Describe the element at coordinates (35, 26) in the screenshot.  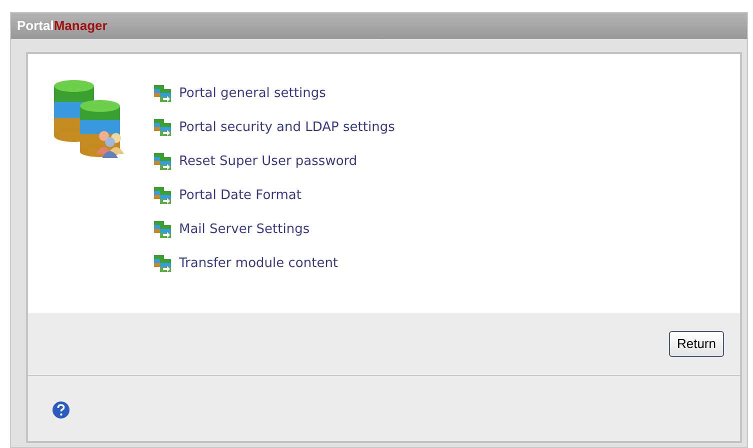
I see `app-title: Portal` at that location.